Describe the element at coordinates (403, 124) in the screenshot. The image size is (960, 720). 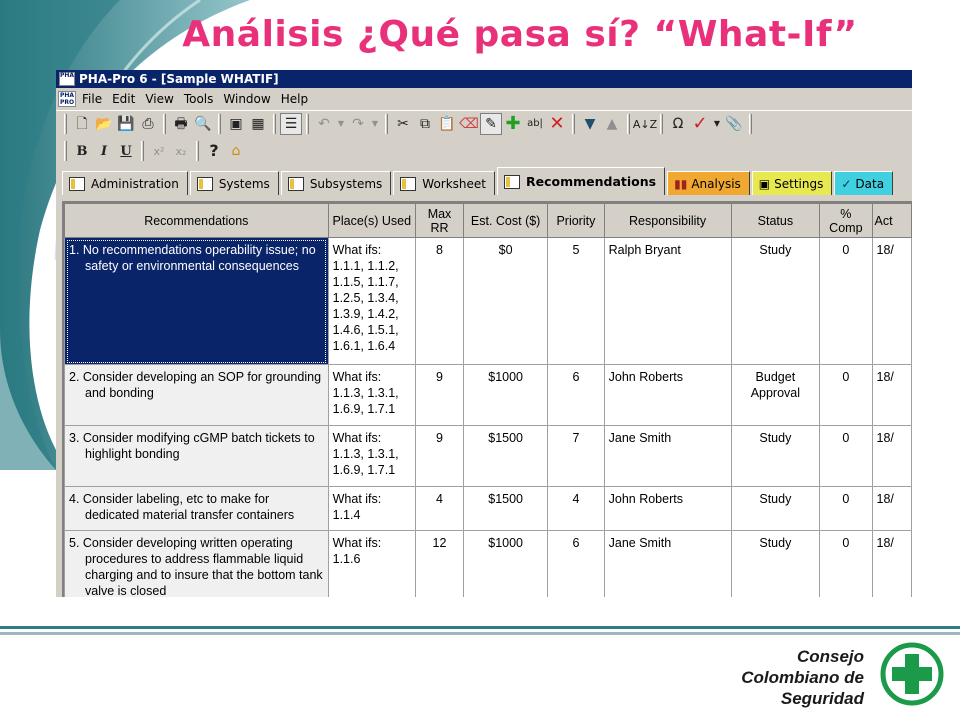
I see `cut-icon: ✂` at that location.